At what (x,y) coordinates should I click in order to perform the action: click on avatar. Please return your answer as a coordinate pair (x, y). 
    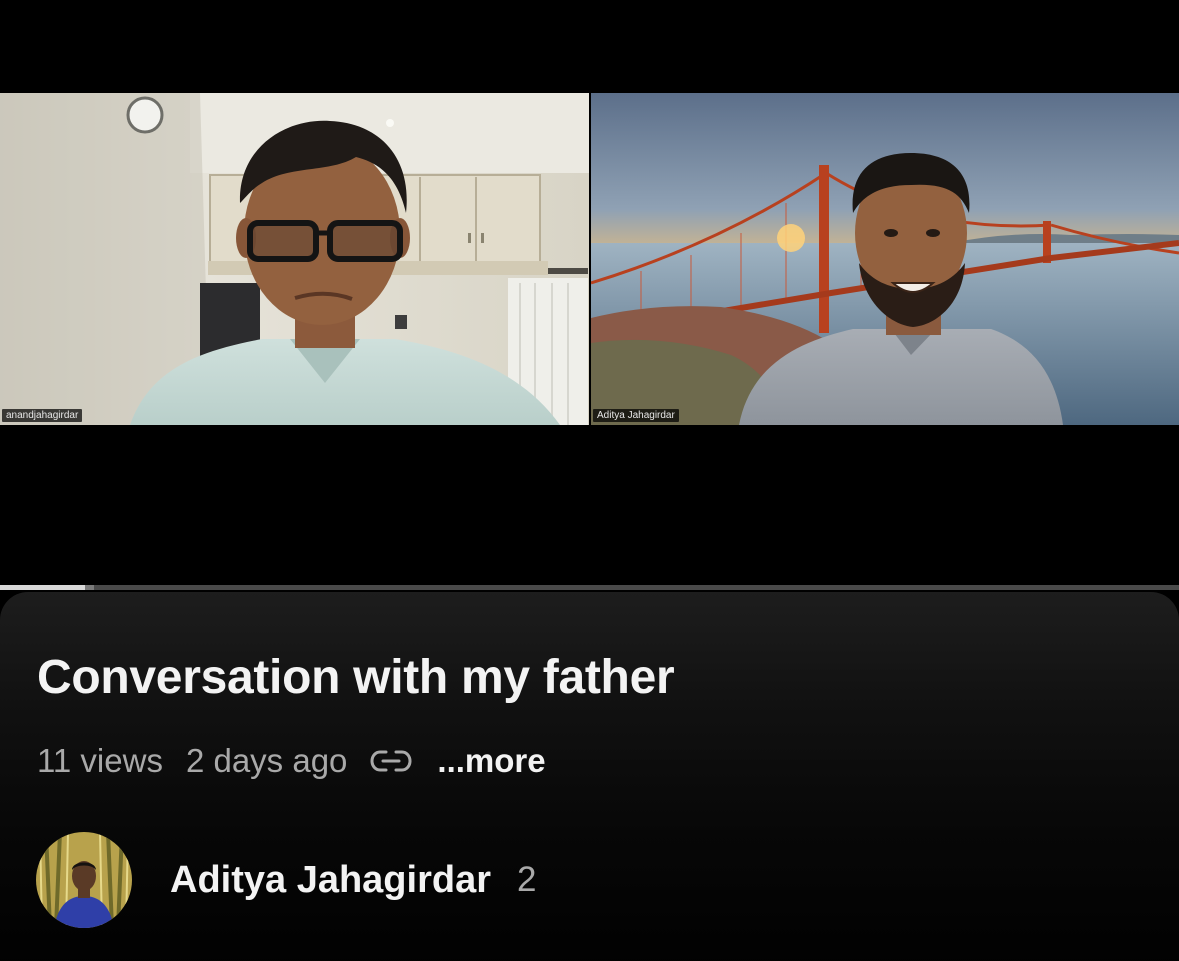
    Looking at the image, I should click on (84, 880).